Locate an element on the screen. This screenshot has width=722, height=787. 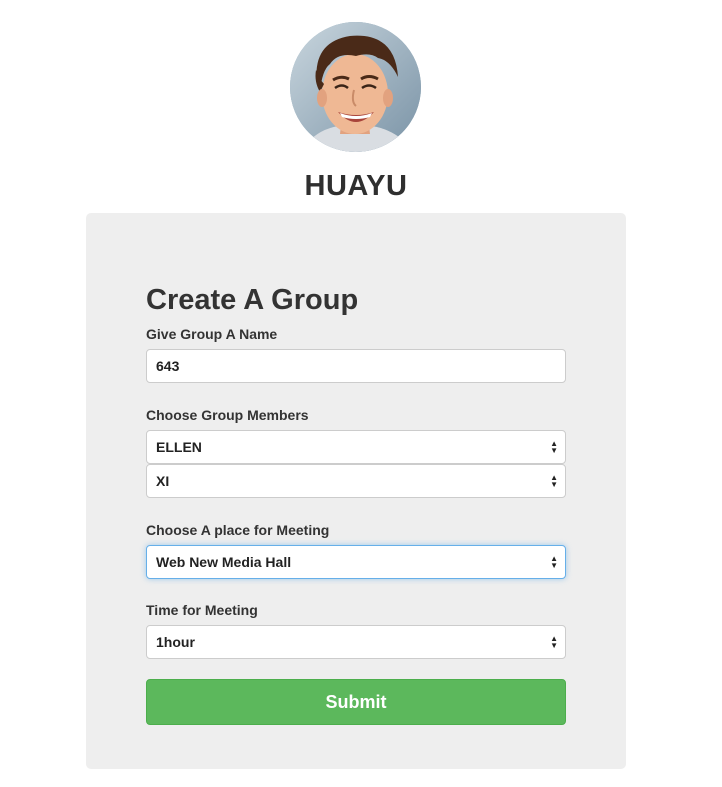
member-select-2: XI ▲ ▼ is located at coordinates (356, 481).